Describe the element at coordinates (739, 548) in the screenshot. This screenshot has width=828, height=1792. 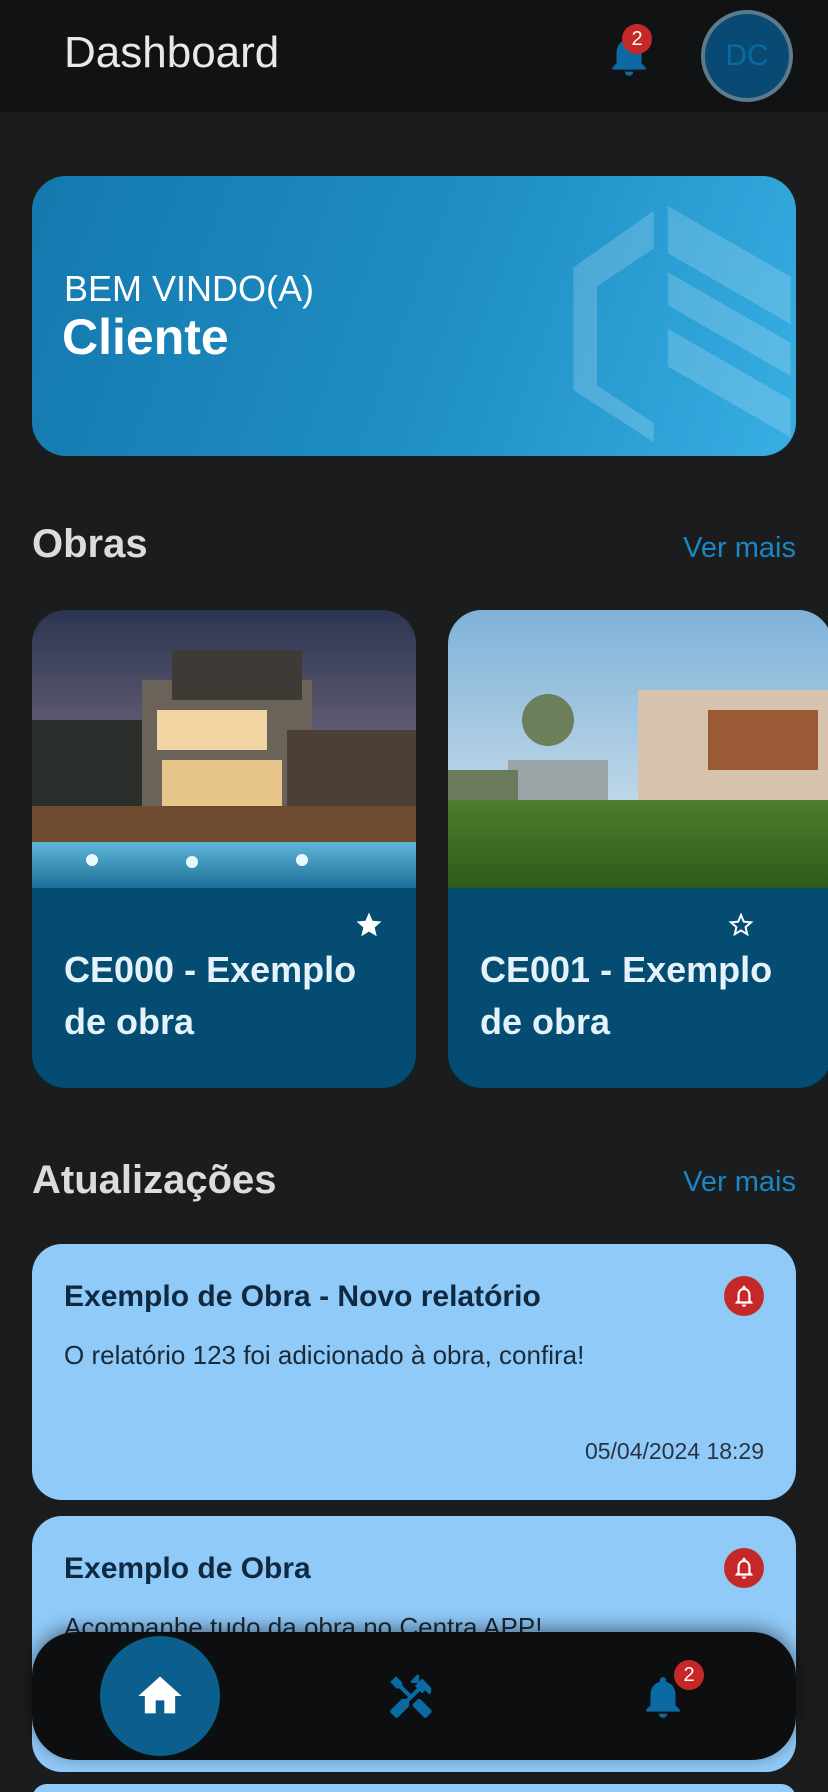
I see `obras-see-more-link: Ver mais` at that location.